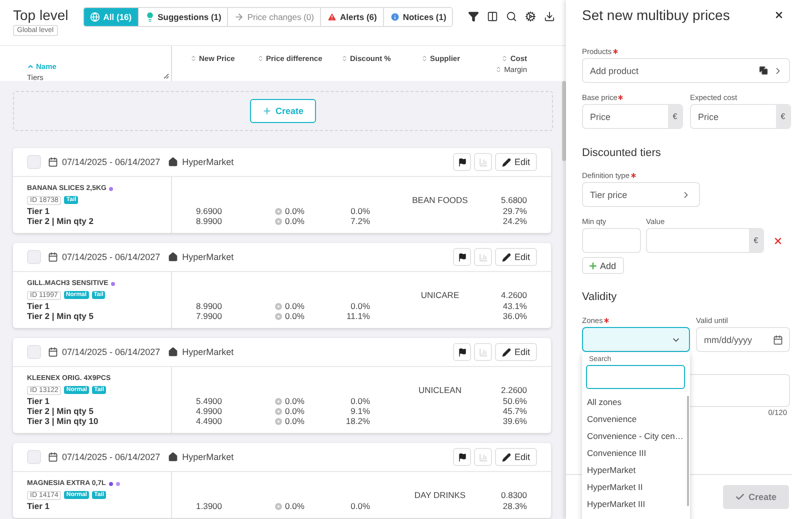 This screenshot has height=519, width=792. Describe the element at coordinates (514, 401) in the screenshot. I see `margin-value: 50.6%` at that location.